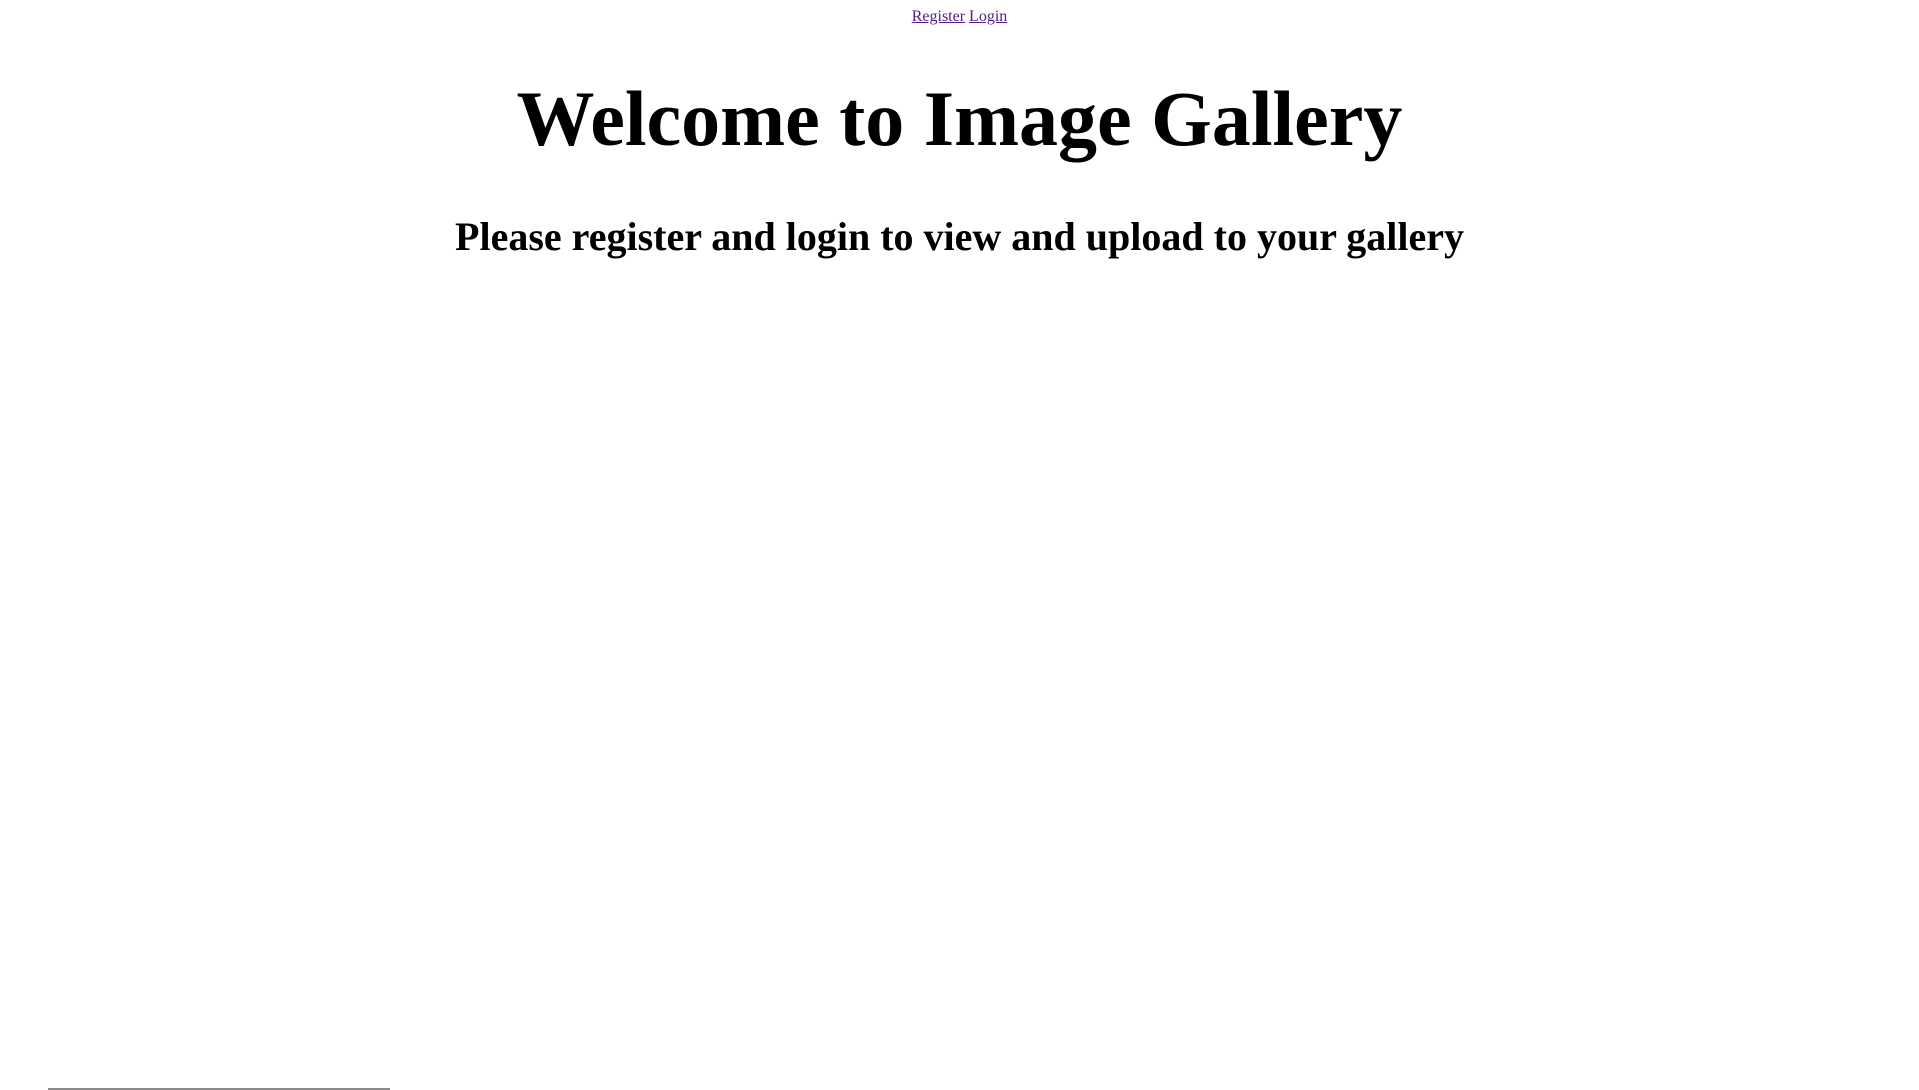 Image resolution: width=1919 pixels, height=1090 pixels. I want to click on top-nav: Register Login, so click(959, 17).